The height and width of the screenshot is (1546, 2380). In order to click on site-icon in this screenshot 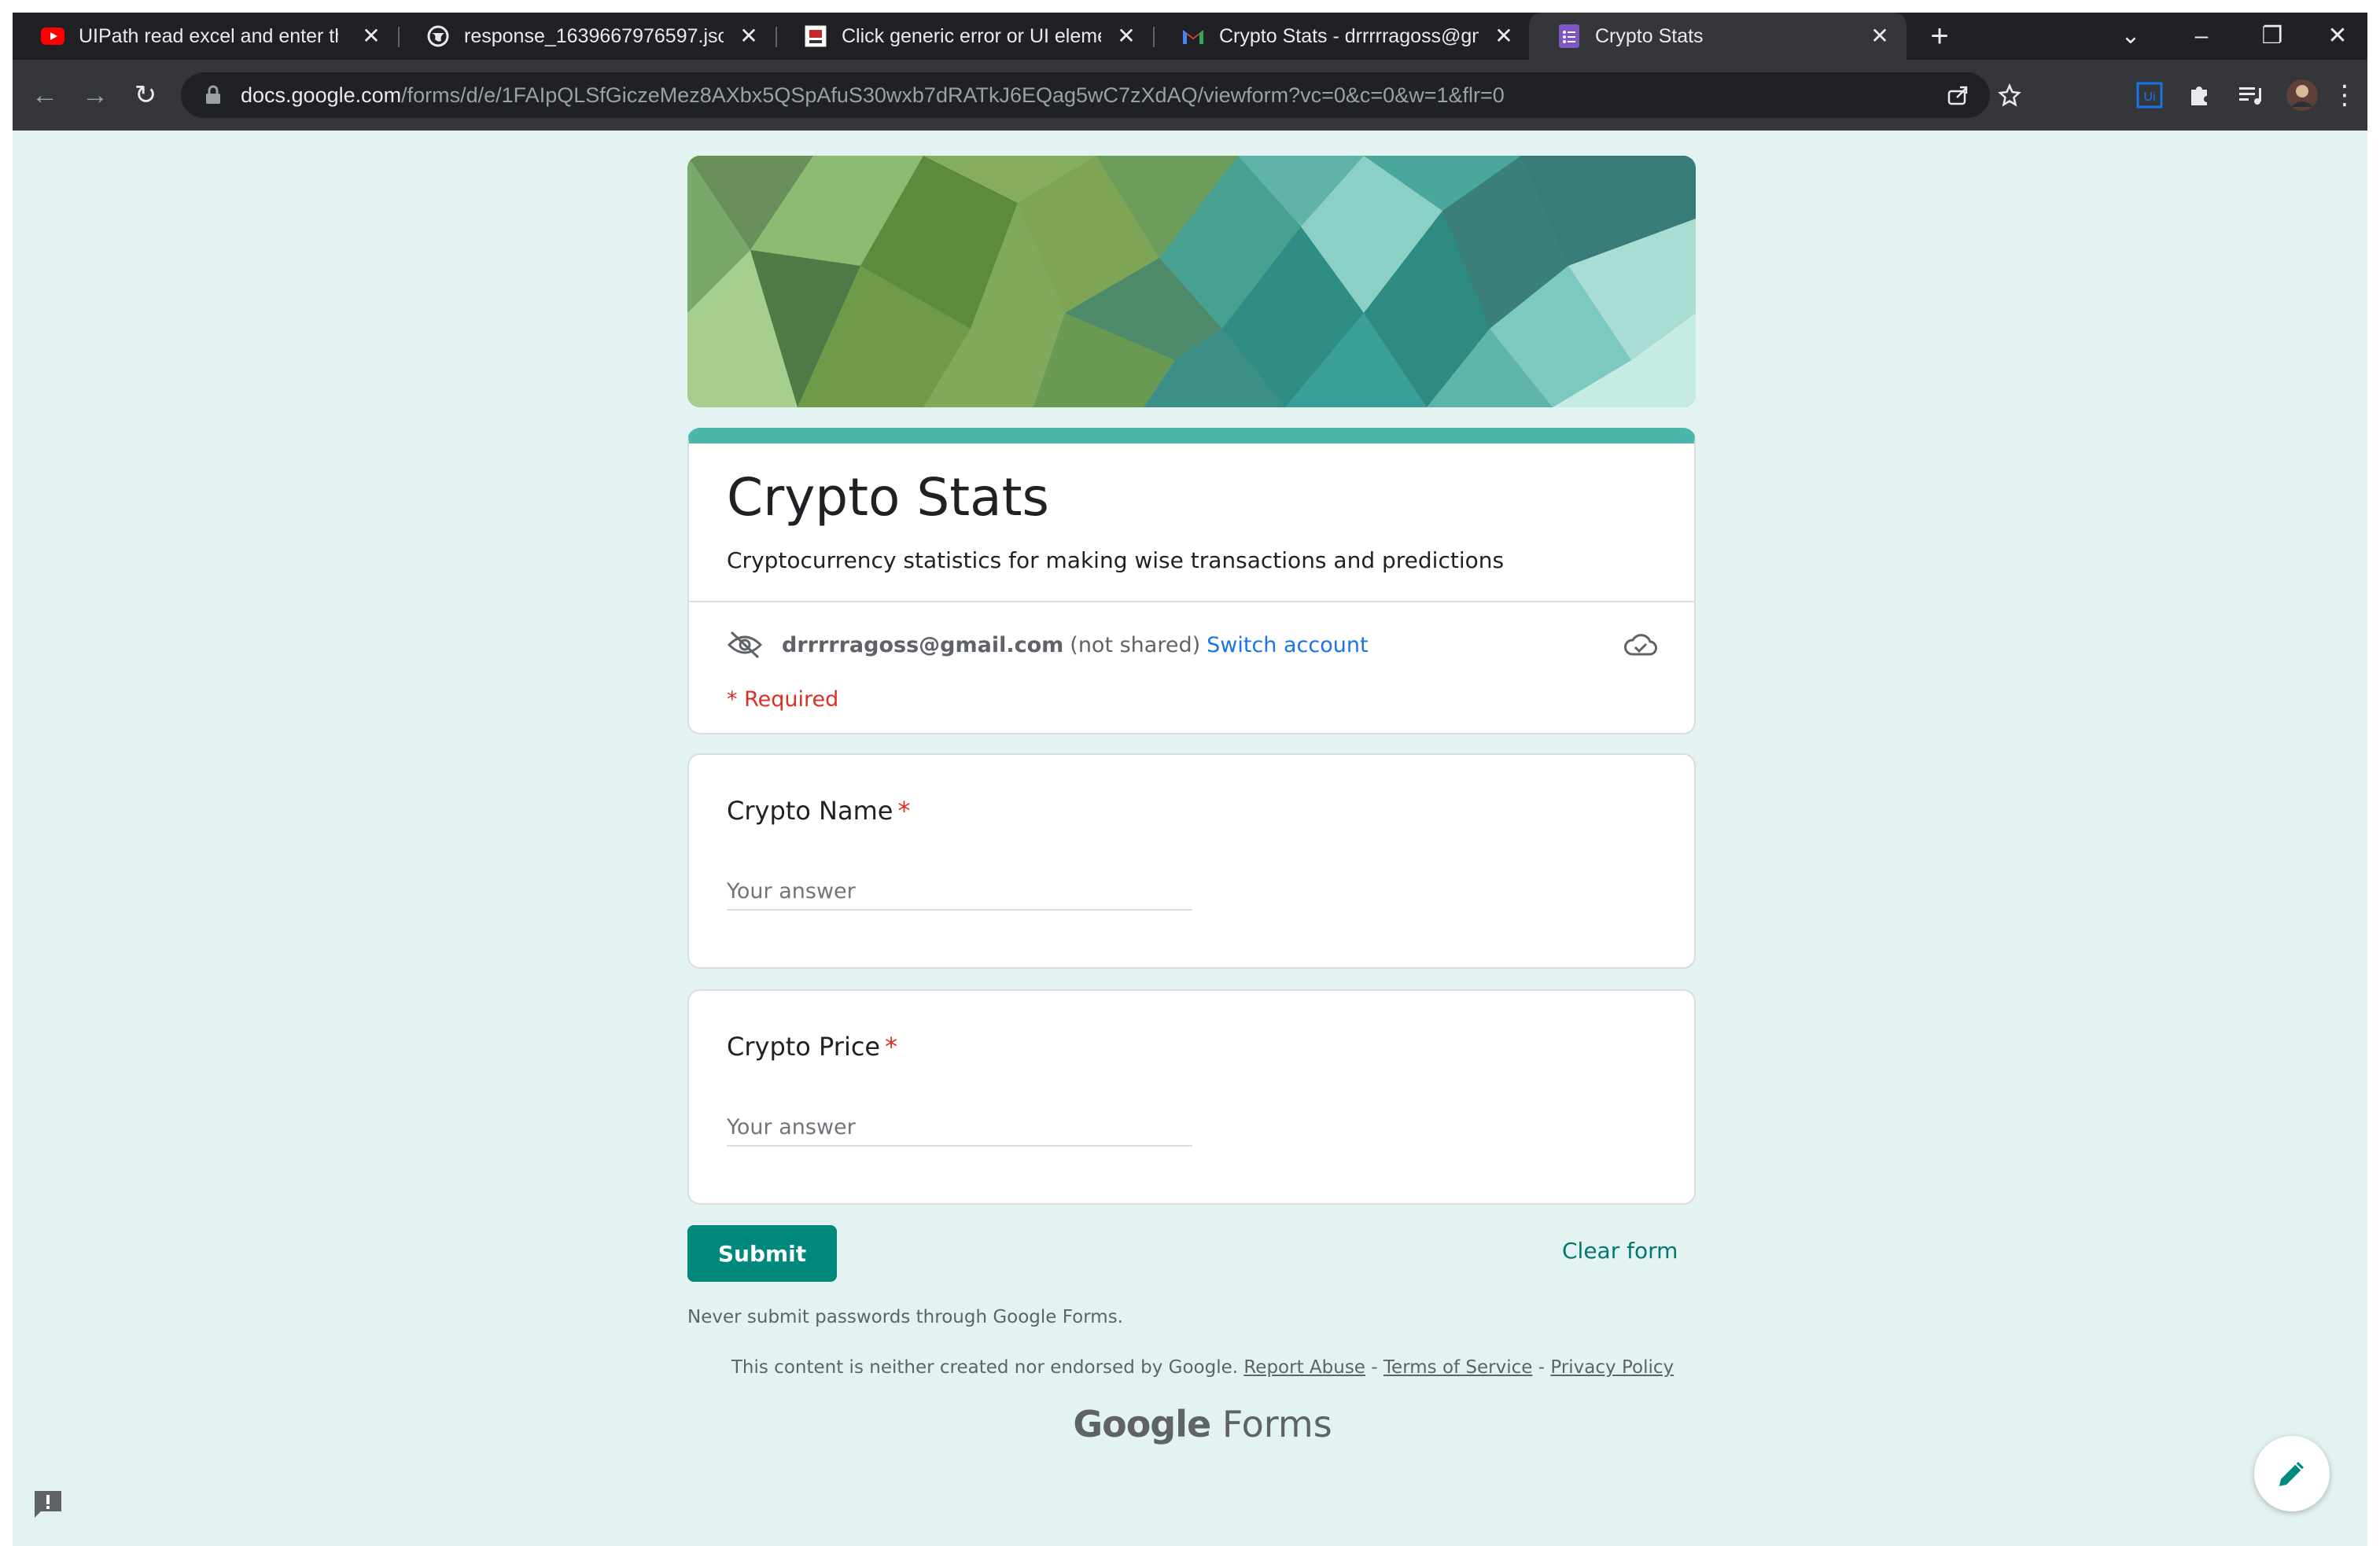, I will do `click(815, 36)`.